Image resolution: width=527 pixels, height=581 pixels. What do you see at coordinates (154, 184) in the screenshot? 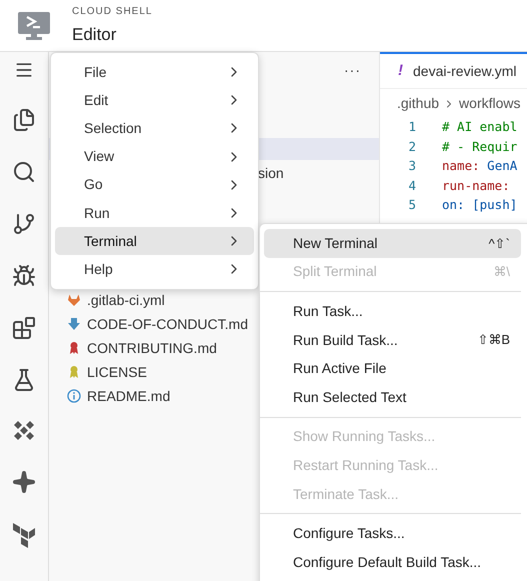
I see `menu-item: Go` at bounding box center [154, 184].